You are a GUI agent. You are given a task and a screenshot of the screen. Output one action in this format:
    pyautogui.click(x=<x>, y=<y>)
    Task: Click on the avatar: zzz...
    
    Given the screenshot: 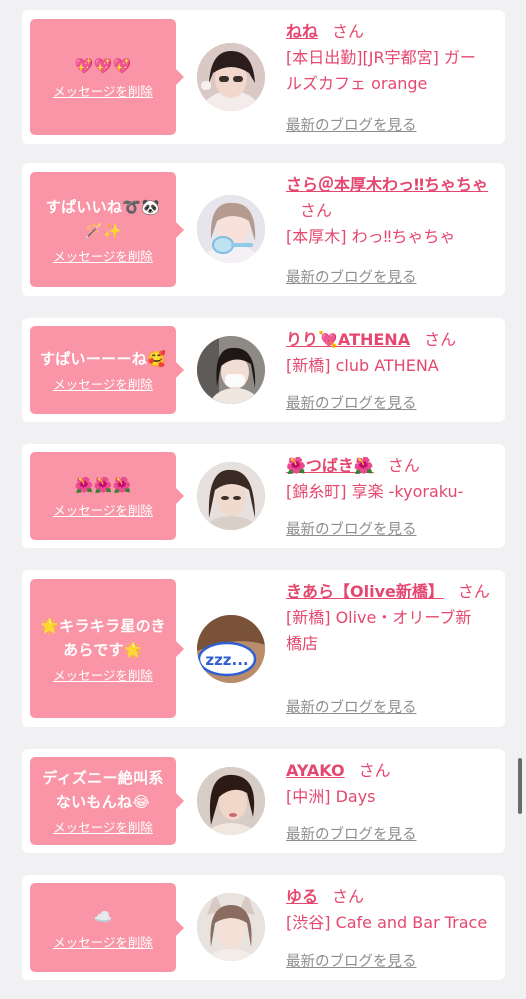 What is the action you would take?
    pyautogui.click(x=231, y=649)
    